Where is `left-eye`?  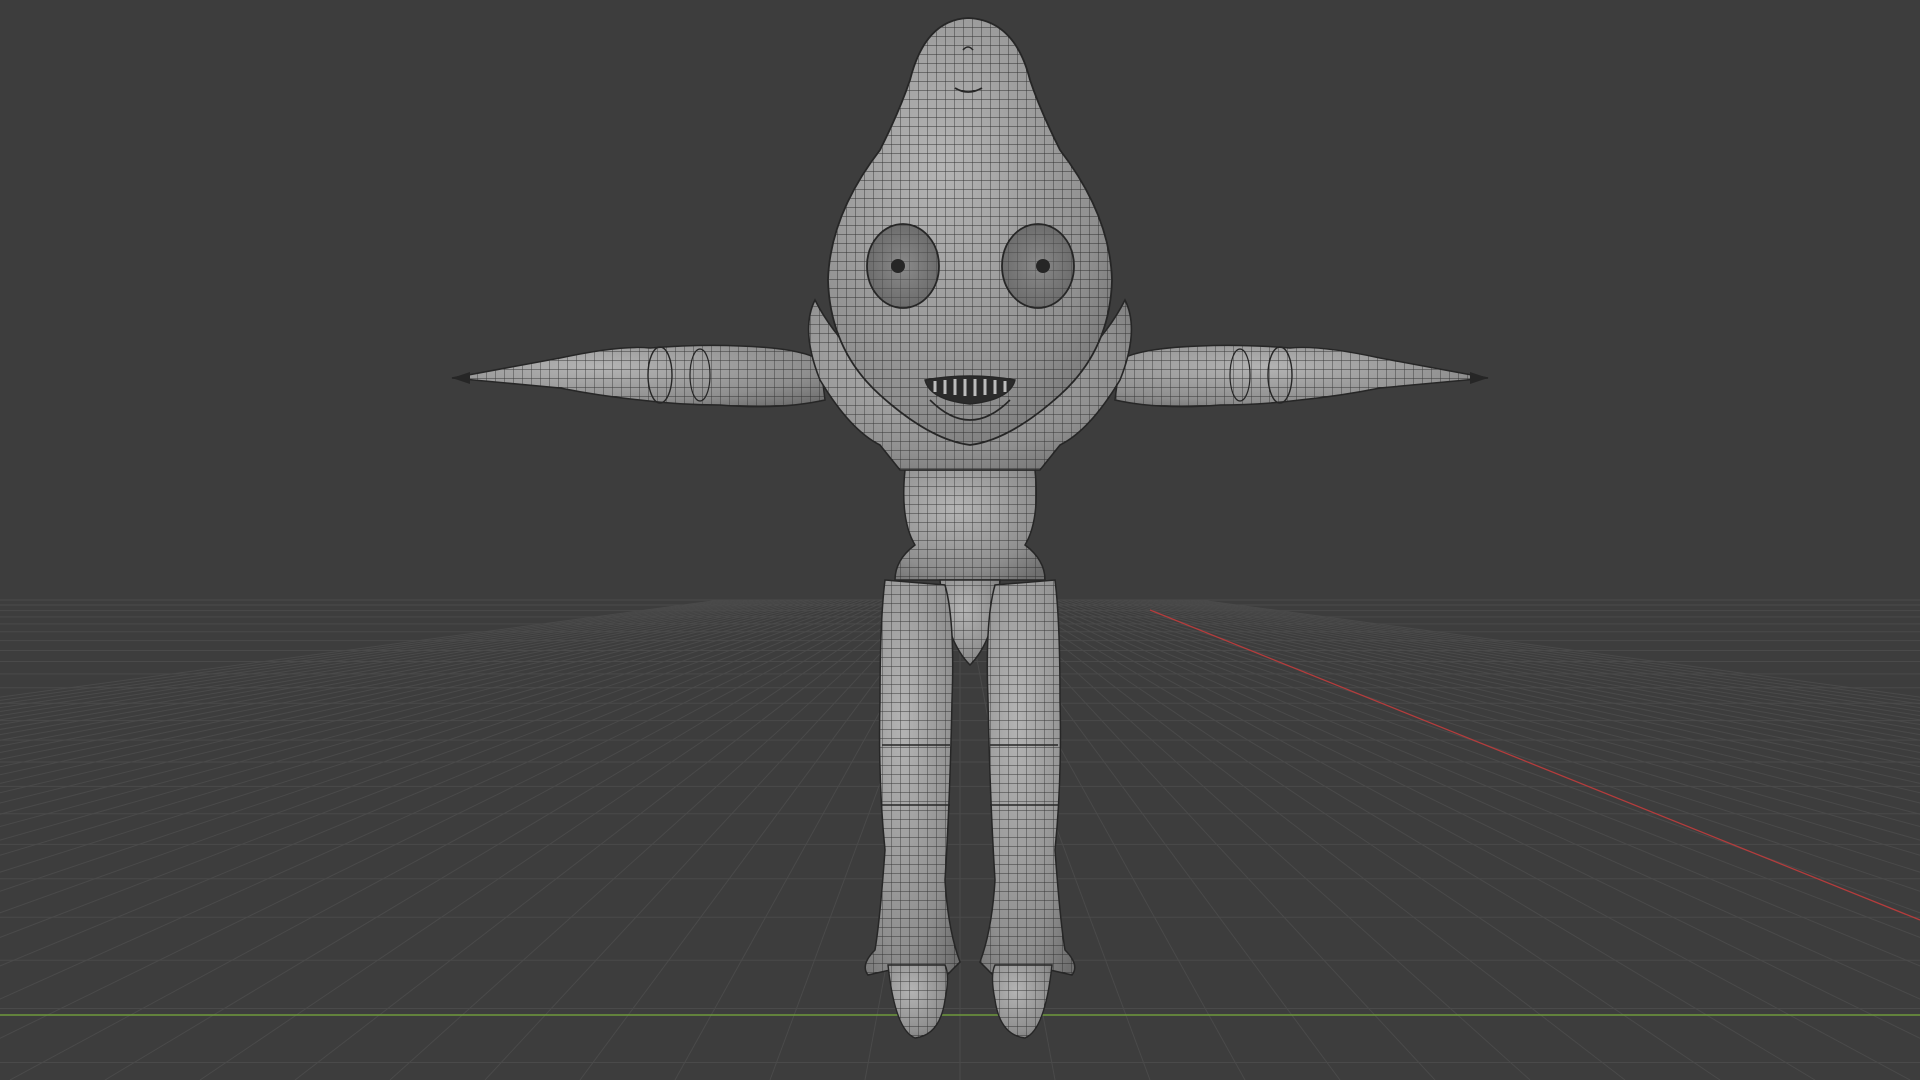
left-eye is located at coordinates (903, 266).